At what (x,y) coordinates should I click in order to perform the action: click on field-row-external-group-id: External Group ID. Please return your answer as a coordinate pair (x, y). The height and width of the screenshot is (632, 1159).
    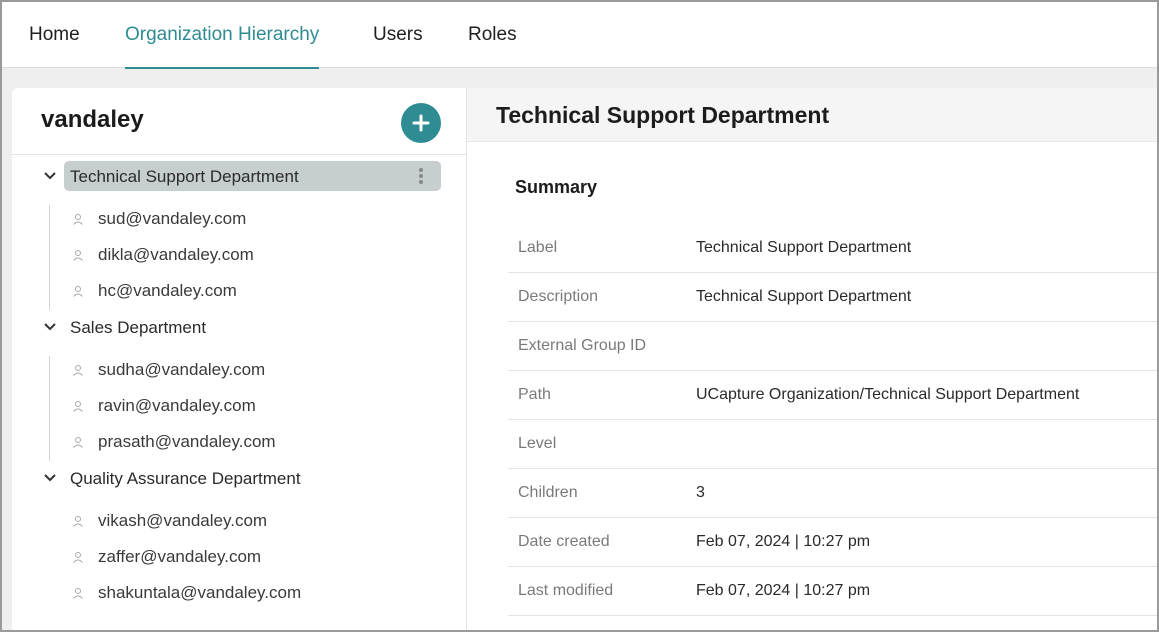
    Looking at the image, I should click on (832, 346).